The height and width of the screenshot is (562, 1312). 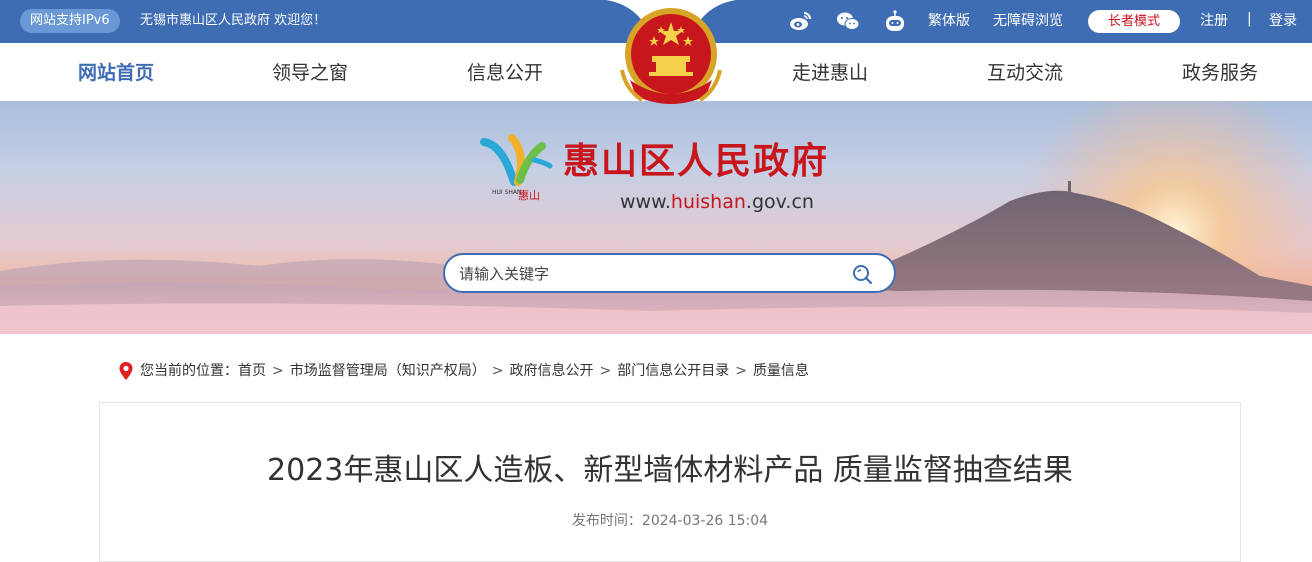 I want to click on breadcrumb-quality-info: 质量信息, so click(x=781, y=371).